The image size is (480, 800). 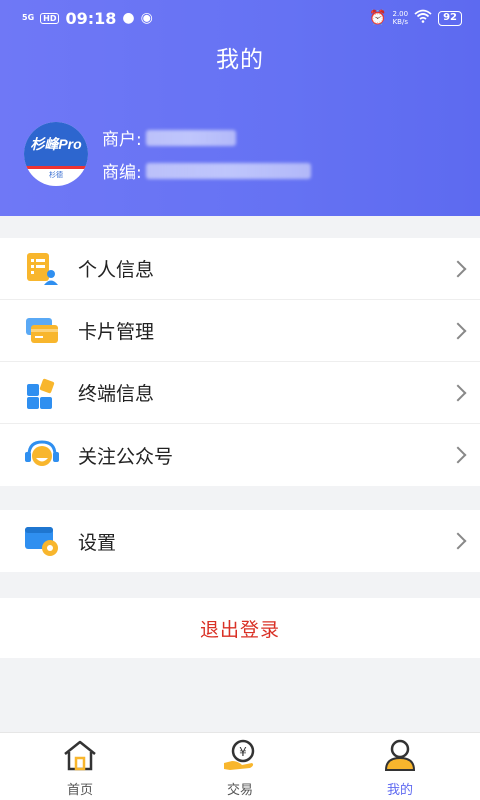 I want to click on tab-label: 我的, so click(x=399, y=790).